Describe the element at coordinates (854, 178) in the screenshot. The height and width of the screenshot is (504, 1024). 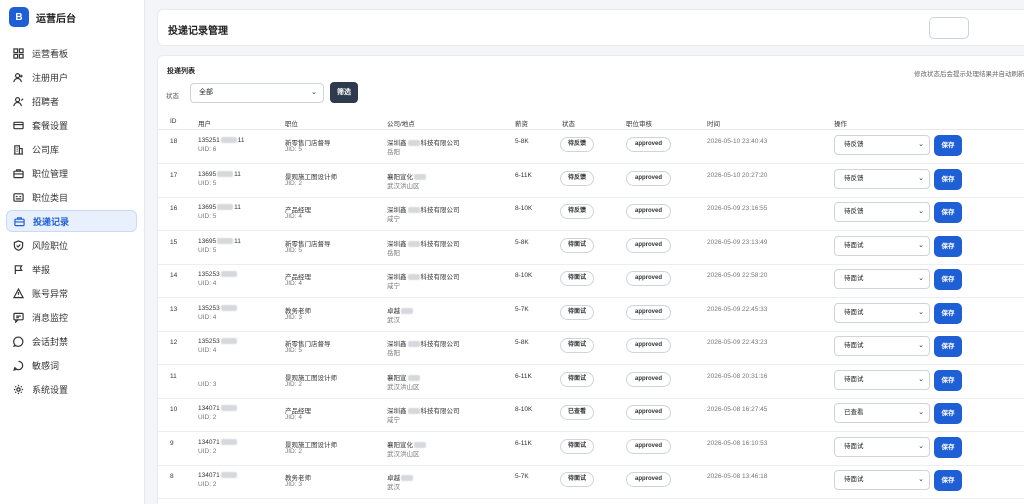
I see `status-select-value: 待反馈` at that location.